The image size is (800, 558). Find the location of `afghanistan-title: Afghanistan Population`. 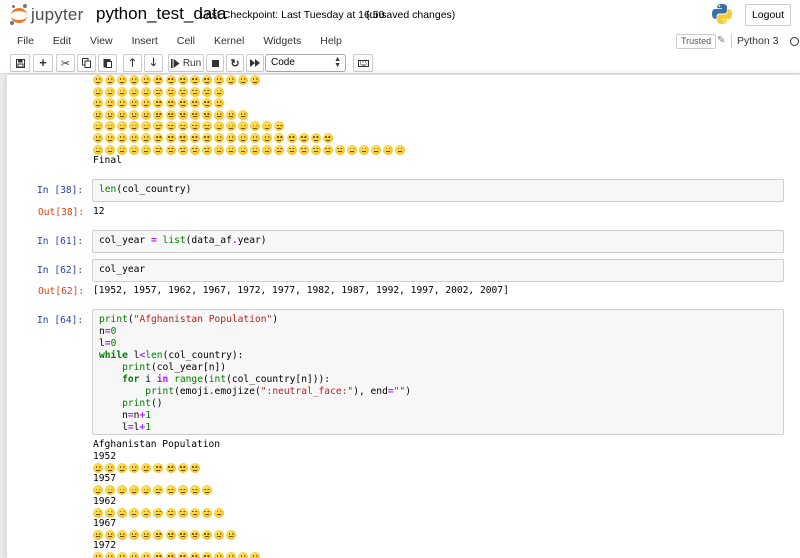

afghanistan-title: Afghanistan Population is located at coordinates (157, 444).